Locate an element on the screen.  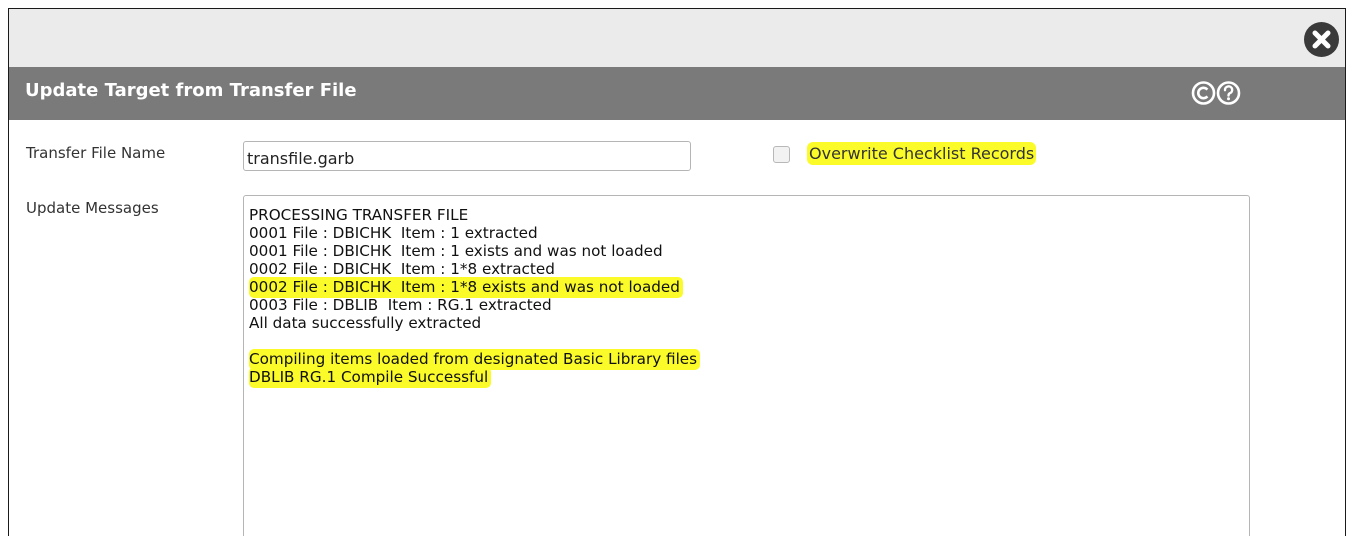
transfer-file-name-input is located at coordinates (467, 156).